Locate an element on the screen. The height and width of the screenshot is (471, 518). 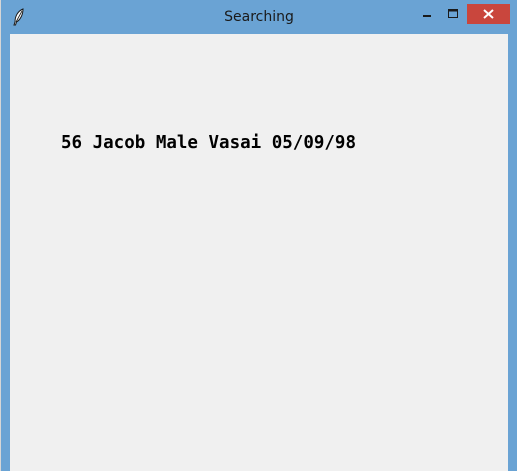
minimize-icon is located at coordinates (427, 16).